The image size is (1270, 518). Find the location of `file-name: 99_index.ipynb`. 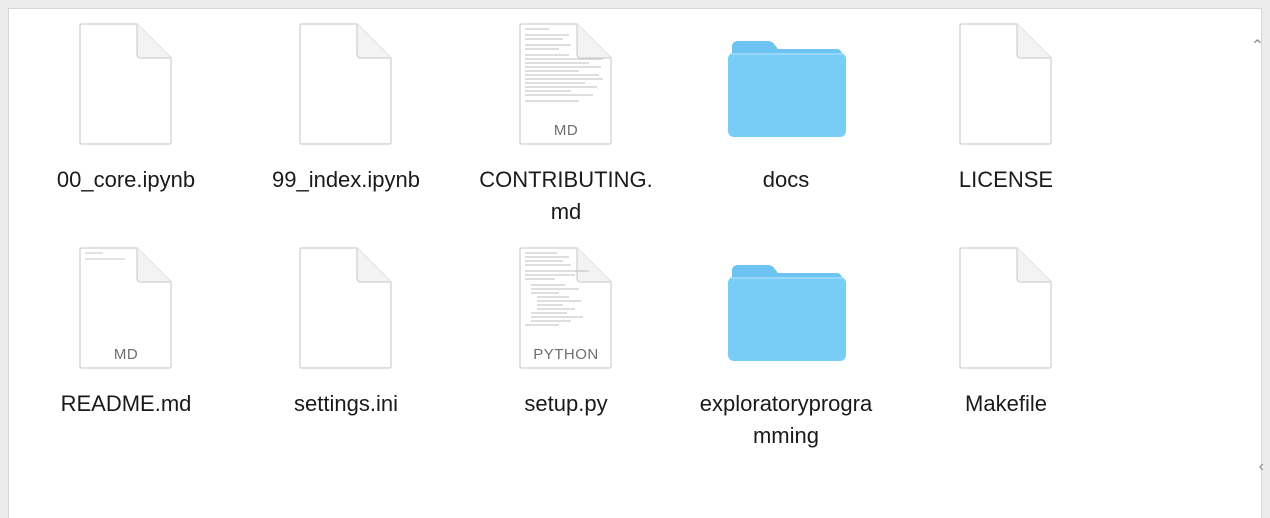

file-name: 99_index.ipynb is located at coordinates (345, 179).